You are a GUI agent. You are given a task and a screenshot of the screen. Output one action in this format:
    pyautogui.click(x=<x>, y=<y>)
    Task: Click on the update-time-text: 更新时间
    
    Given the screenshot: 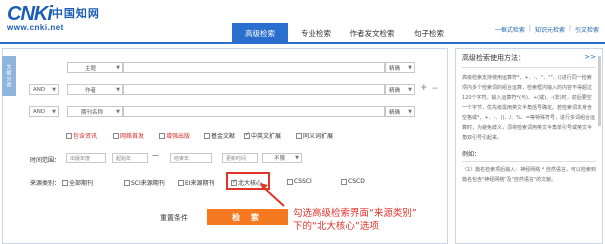 What is the action you would take?
    pyautogui.click(x=236, y=158)
    